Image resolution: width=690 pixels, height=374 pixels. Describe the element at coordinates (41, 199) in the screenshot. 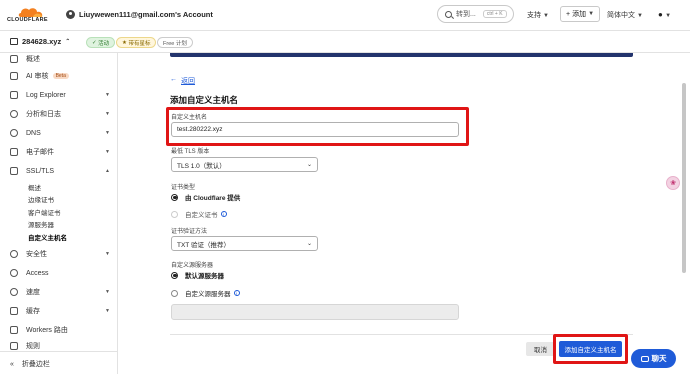

I see `sidebar-sub-edge-certs: 边缘证书` at that location.